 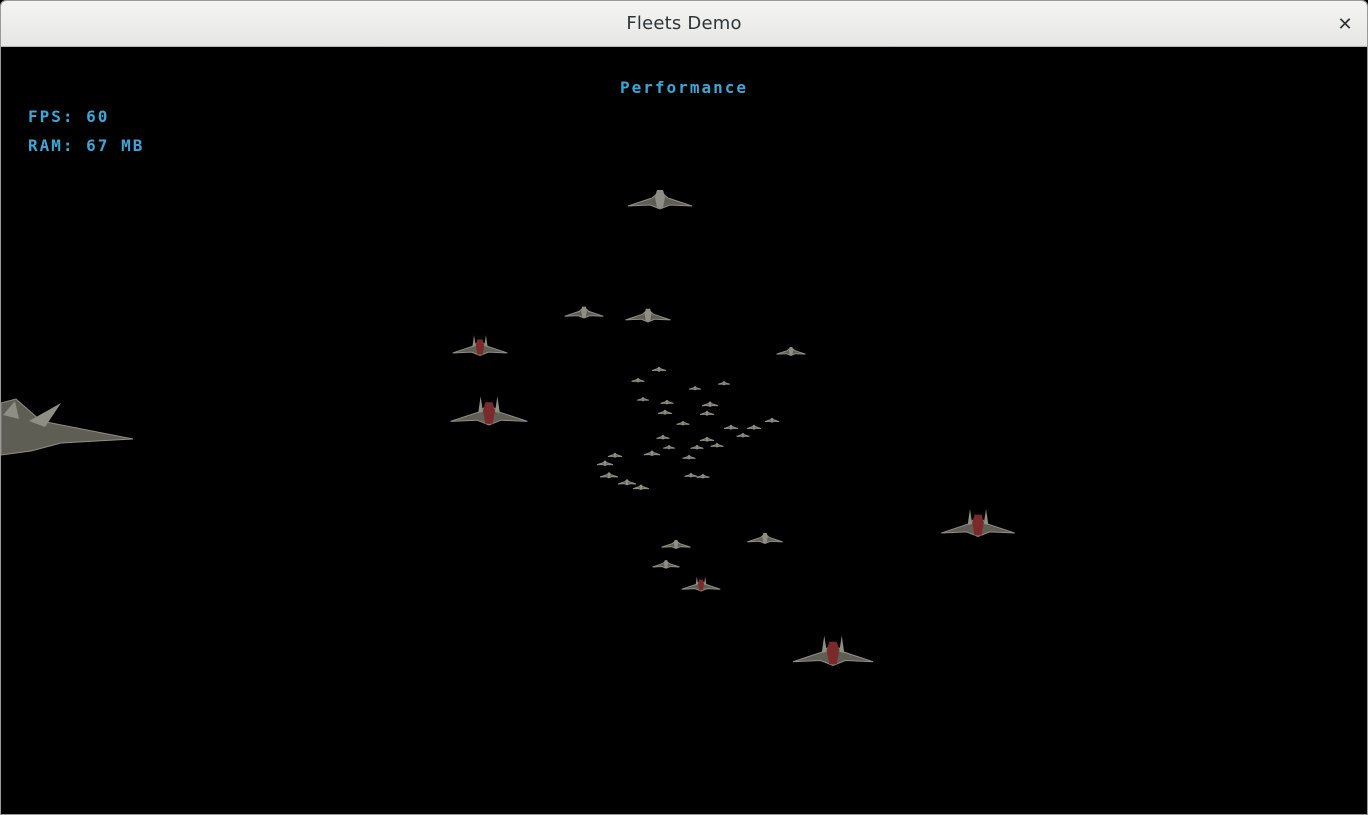 I want to click on large-spaceship-sprite, so click(x=67, y=427).